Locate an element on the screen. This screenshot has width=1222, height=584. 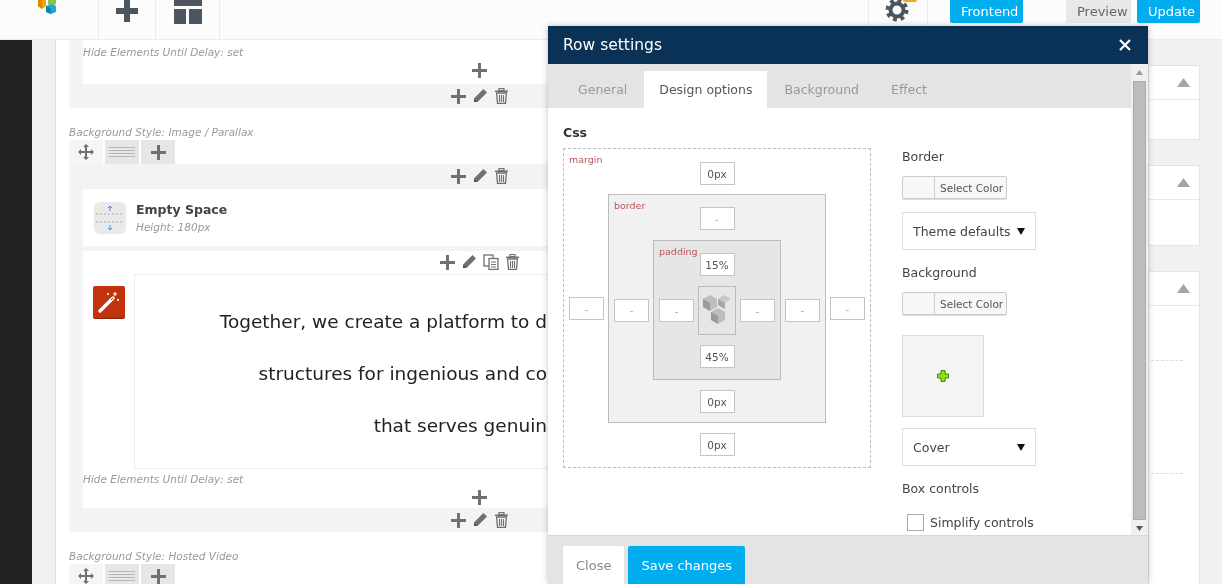
text-line: structures for ingenious and co is located at coordinates (402, 374).